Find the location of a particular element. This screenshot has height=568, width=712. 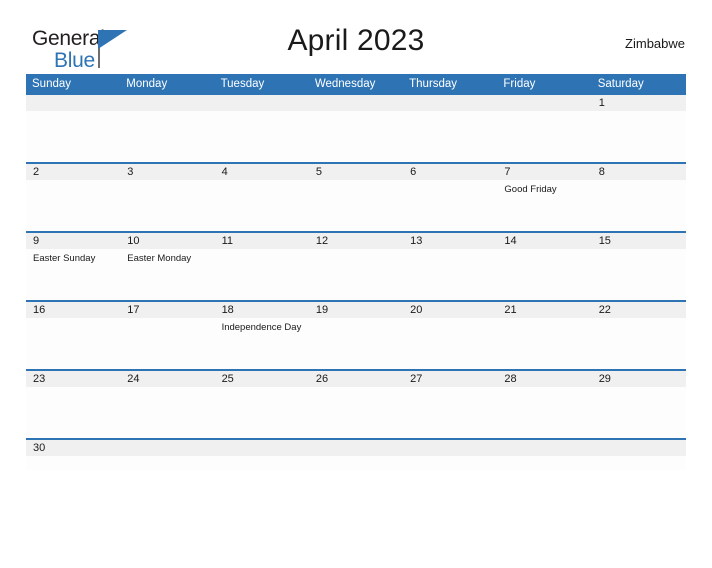

week-date-band: 2 3 4 5 6 7 8 is located at coordinates (356, 172).